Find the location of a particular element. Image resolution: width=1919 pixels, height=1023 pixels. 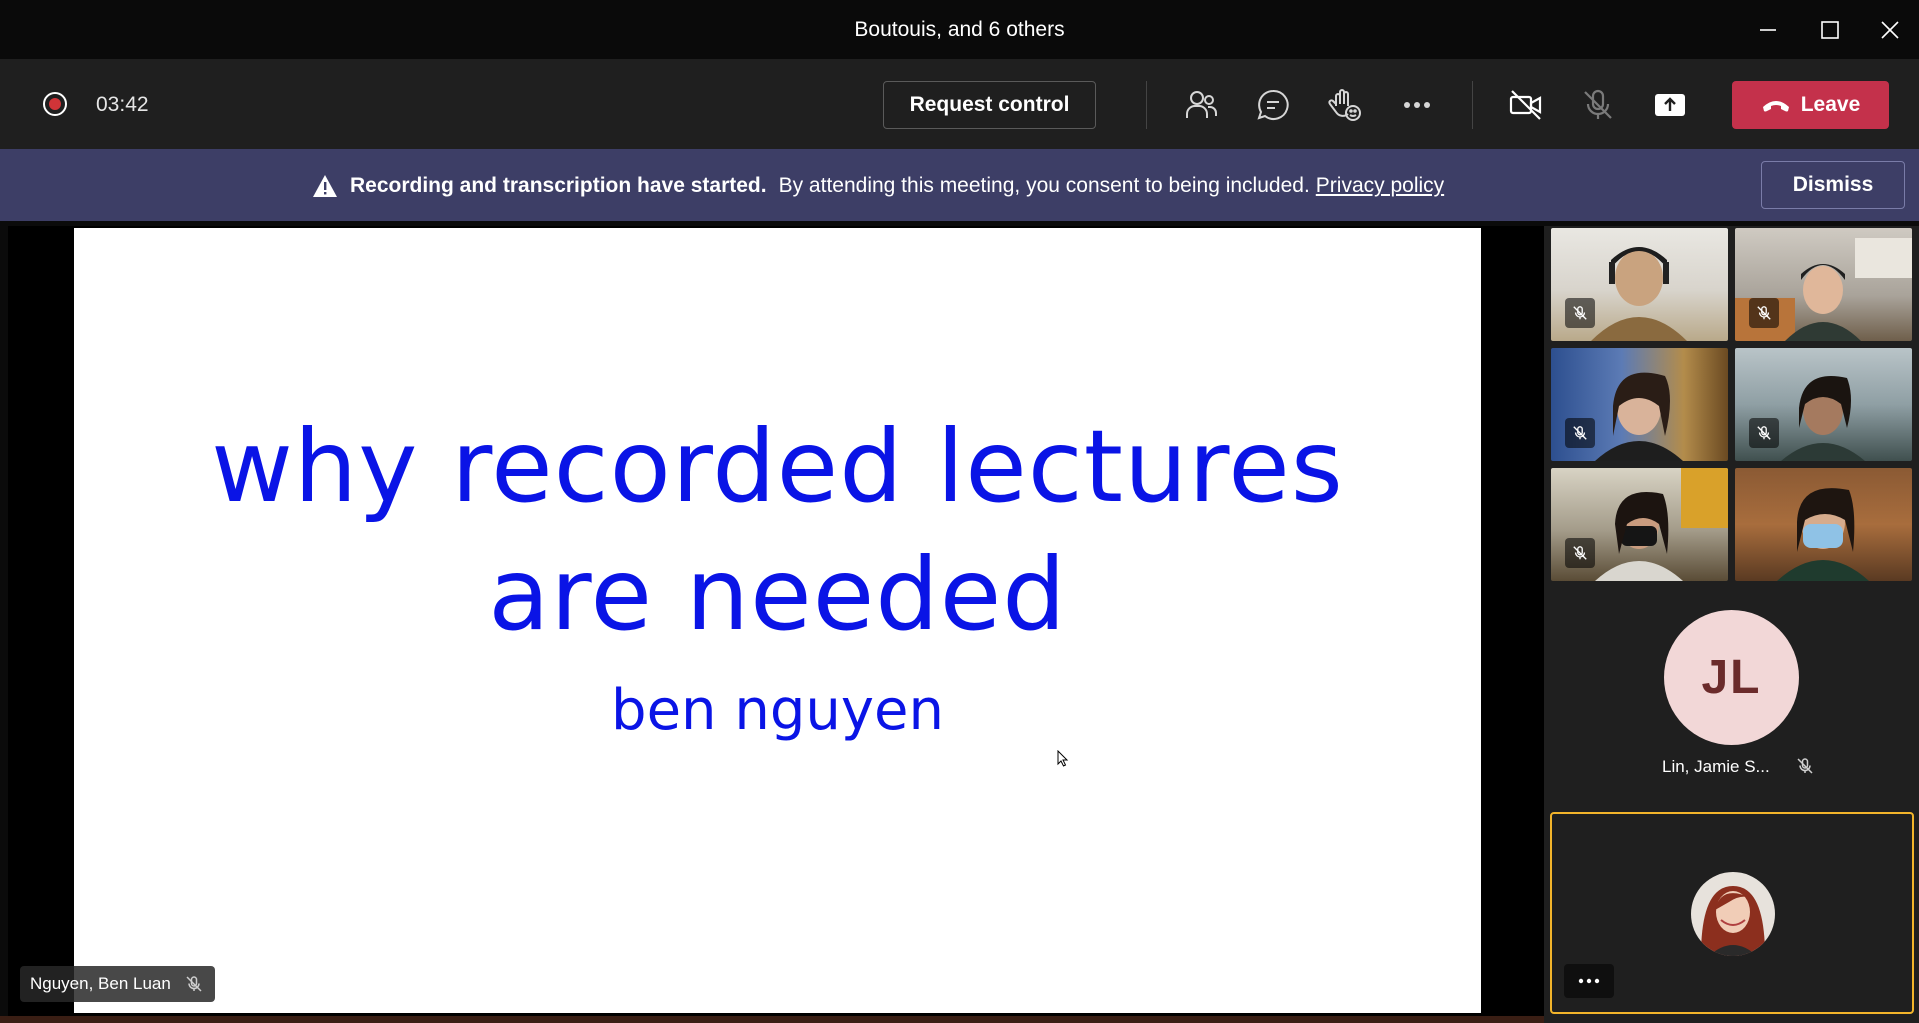

close-icon is located at coordinates (1890, 29).